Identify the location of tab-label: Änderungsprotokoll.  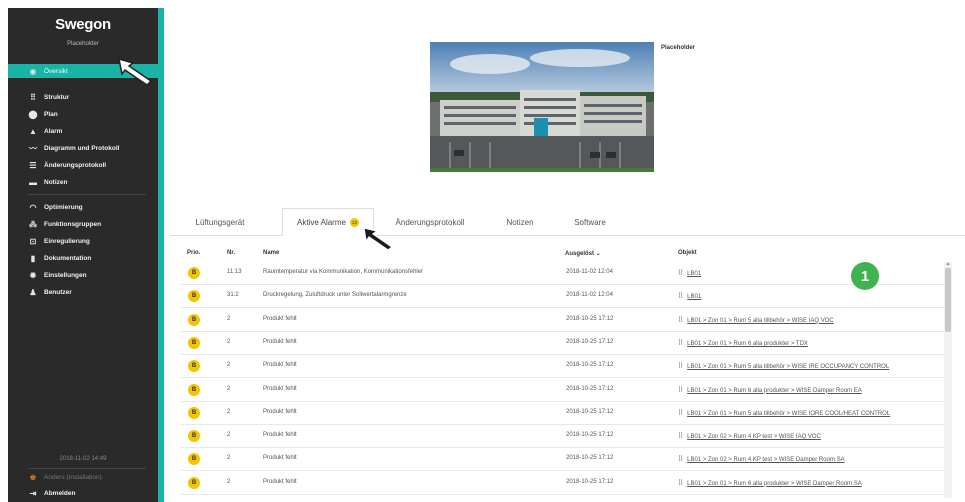
(430, 222).